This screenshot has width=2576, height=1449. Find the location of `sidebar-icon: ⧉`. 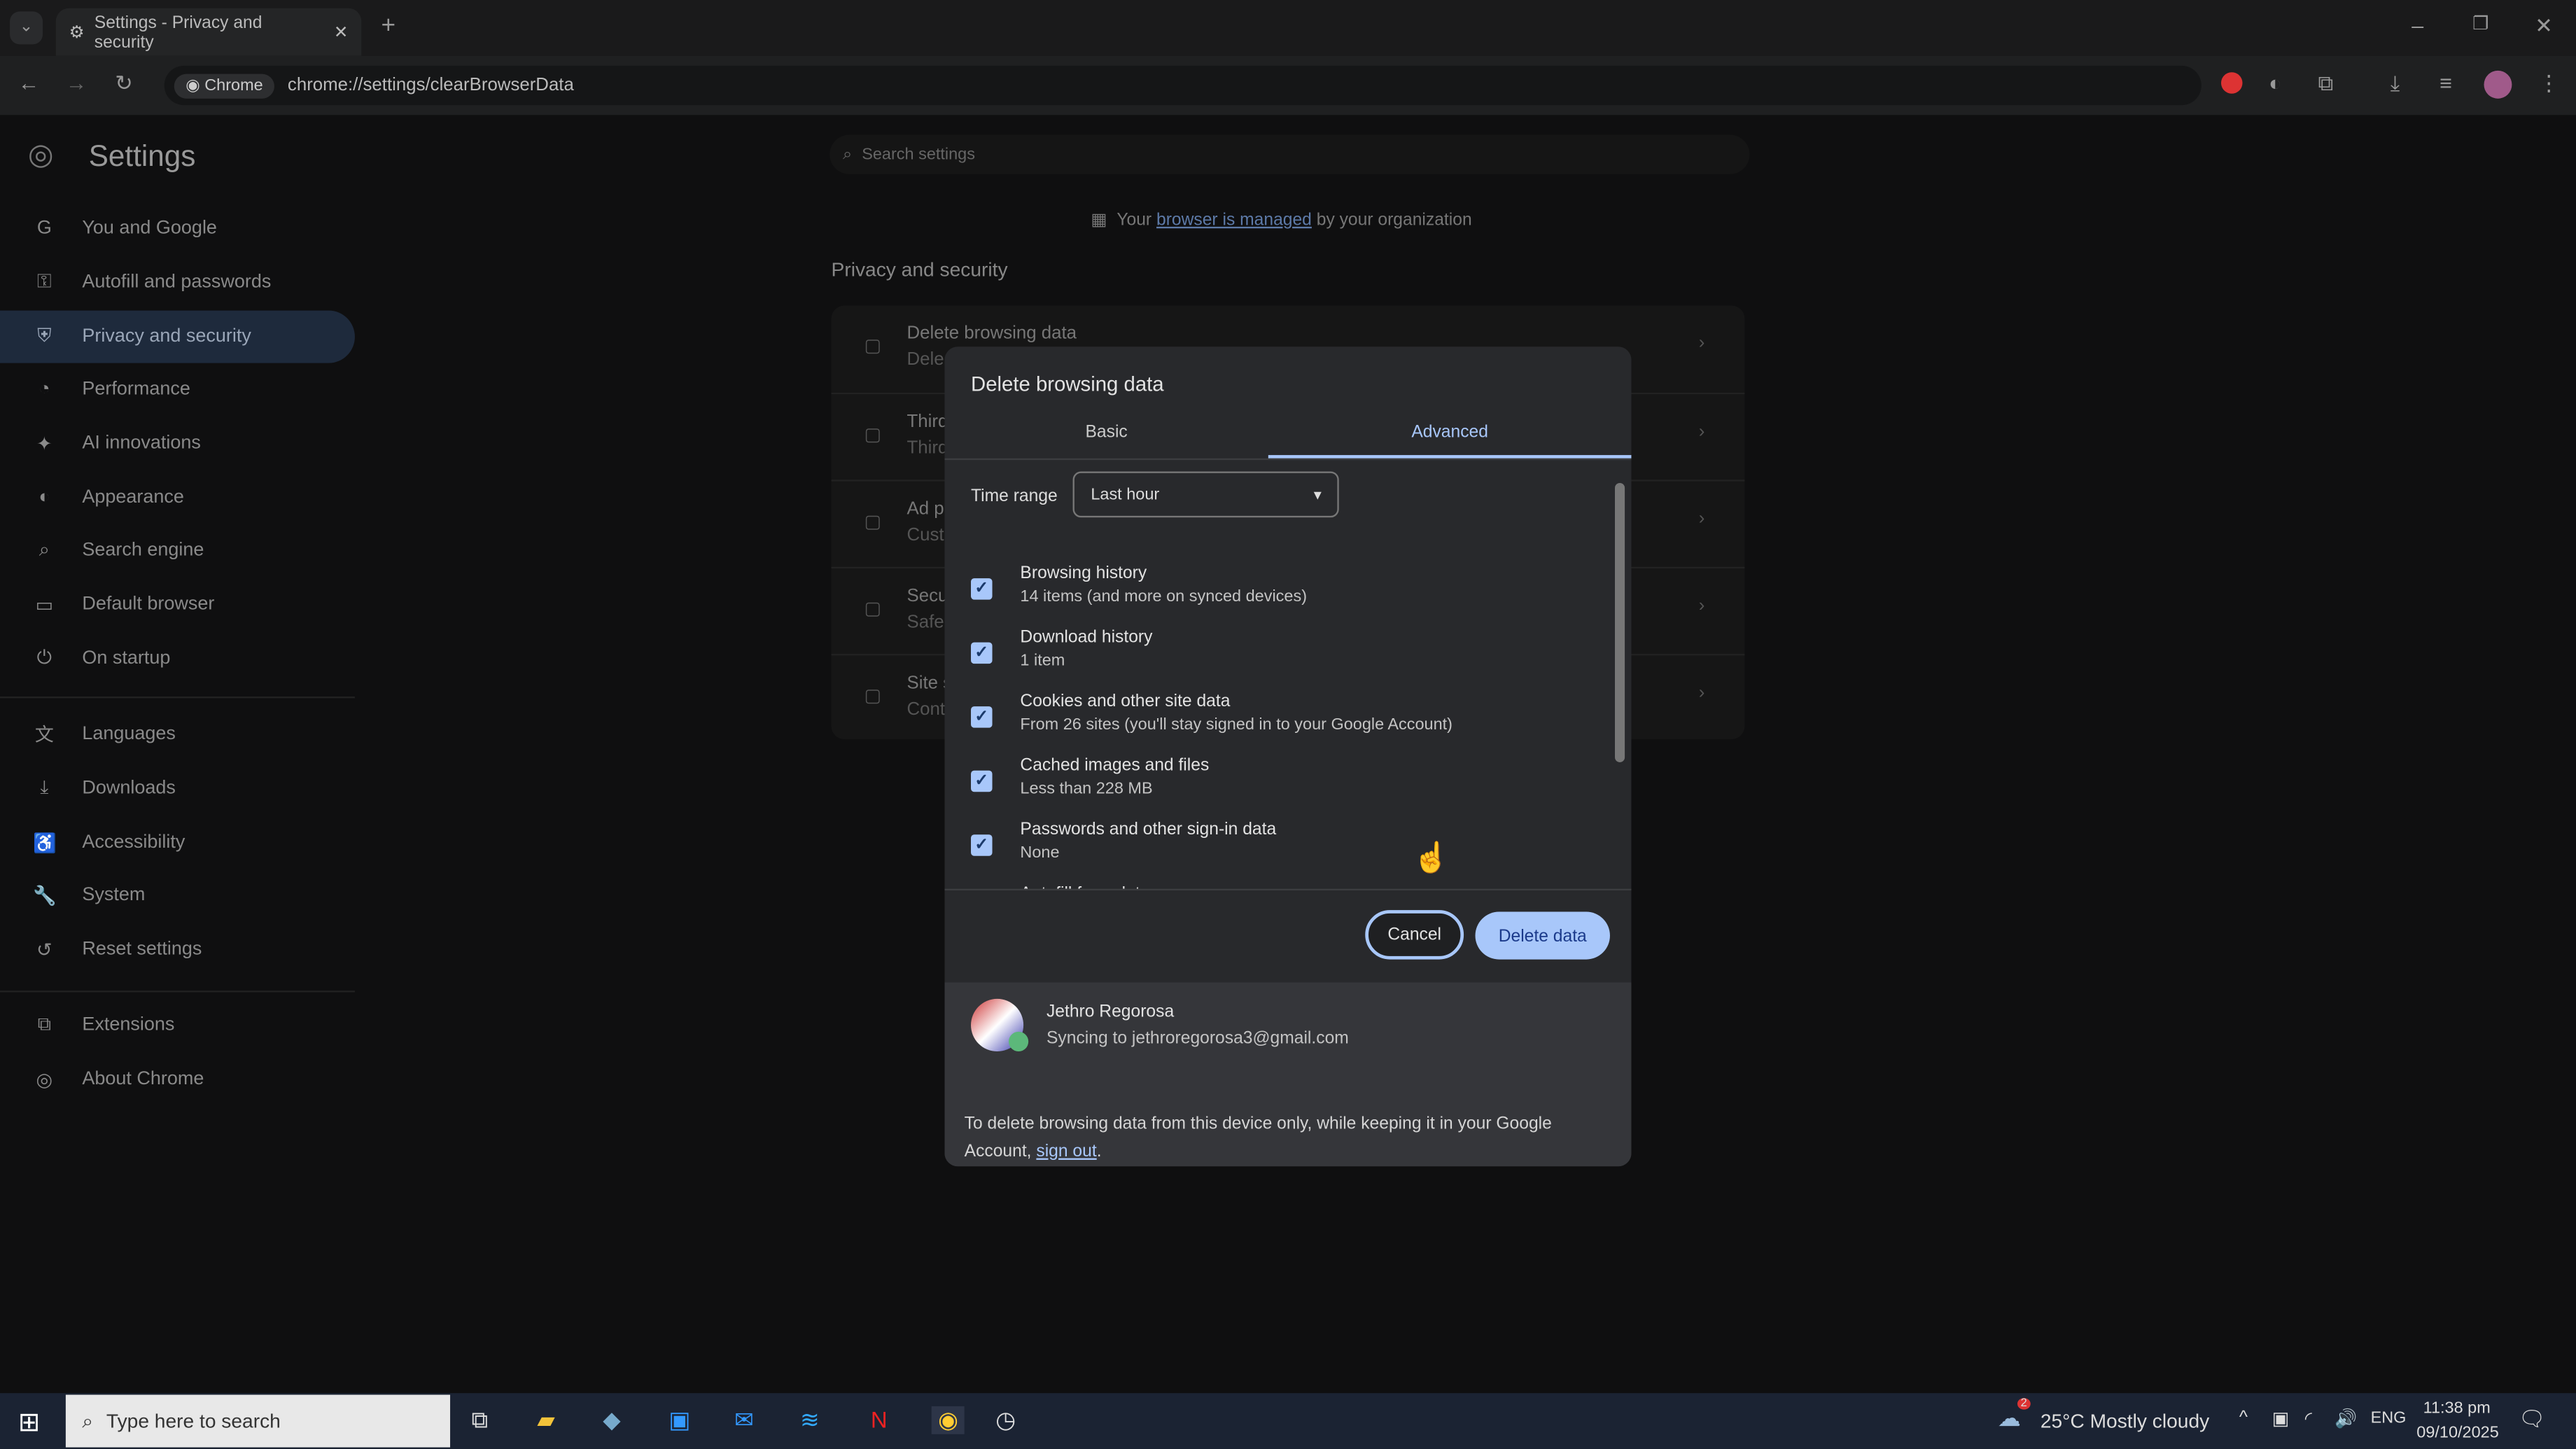

sidebar-icon: ⧉ is located at coordinates (44, 1024).